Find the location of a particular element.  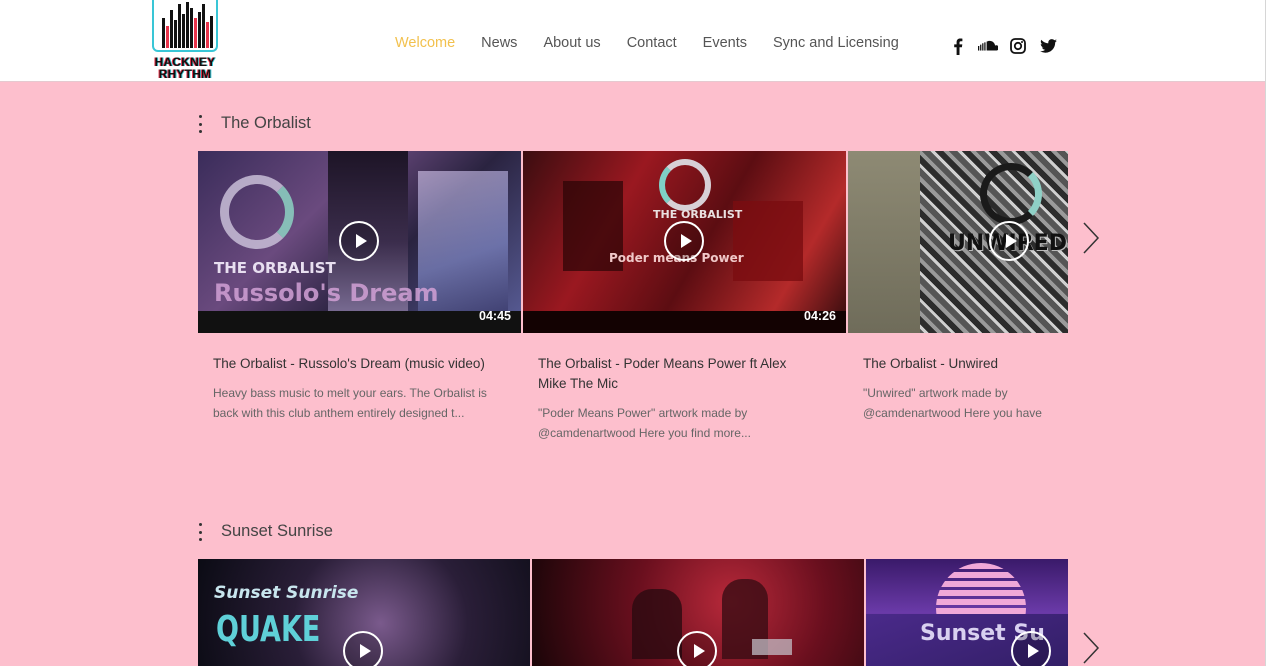

video-thumbnail: UNWIRED is located at coordinates (958, 242).